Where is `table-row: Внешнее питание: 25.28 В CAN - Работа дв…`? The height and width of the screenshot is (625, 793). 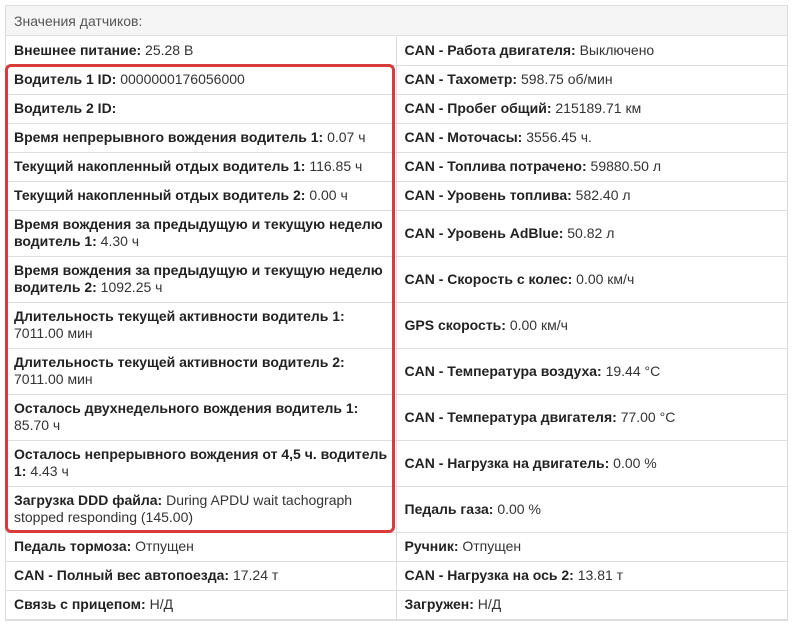 table-row: Внешнее питание: 25.28 В CAN - Работа дв… is located at coordinates (396, 51).